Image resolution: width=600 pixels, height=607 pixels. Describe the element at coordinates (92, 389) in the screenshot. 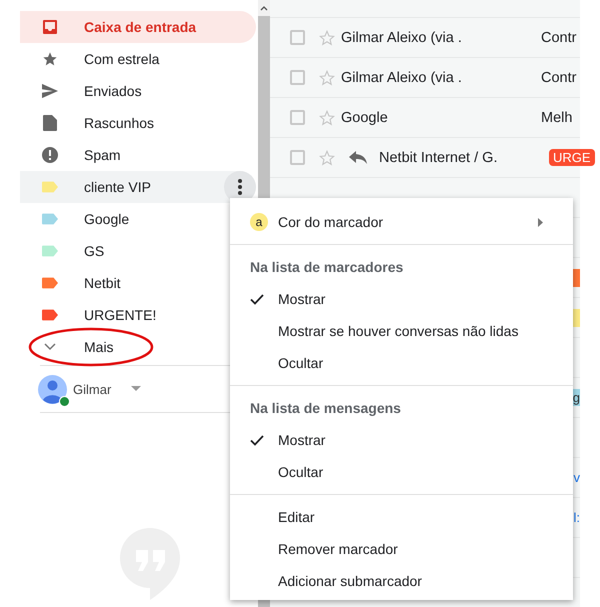

I see `account-name: Gilmar` at that location.